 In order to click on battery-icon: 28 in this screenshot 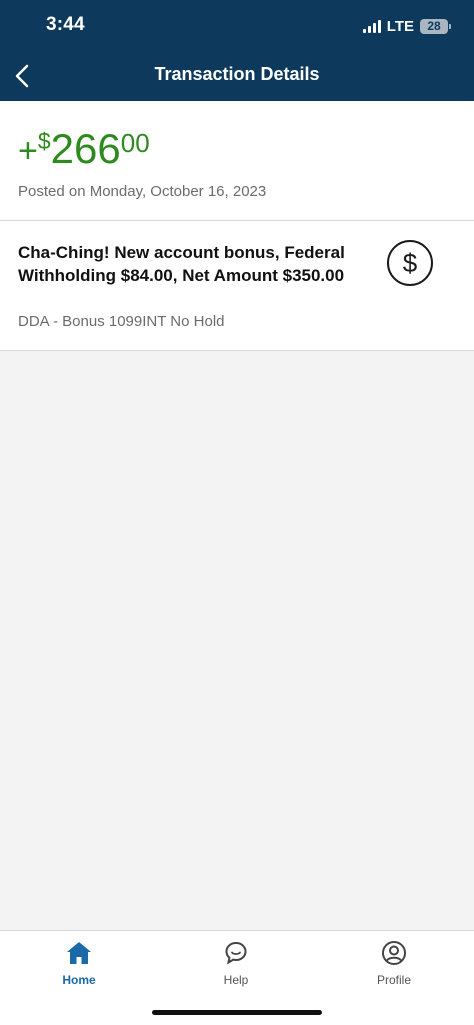, I will do `click(435, 26)`.